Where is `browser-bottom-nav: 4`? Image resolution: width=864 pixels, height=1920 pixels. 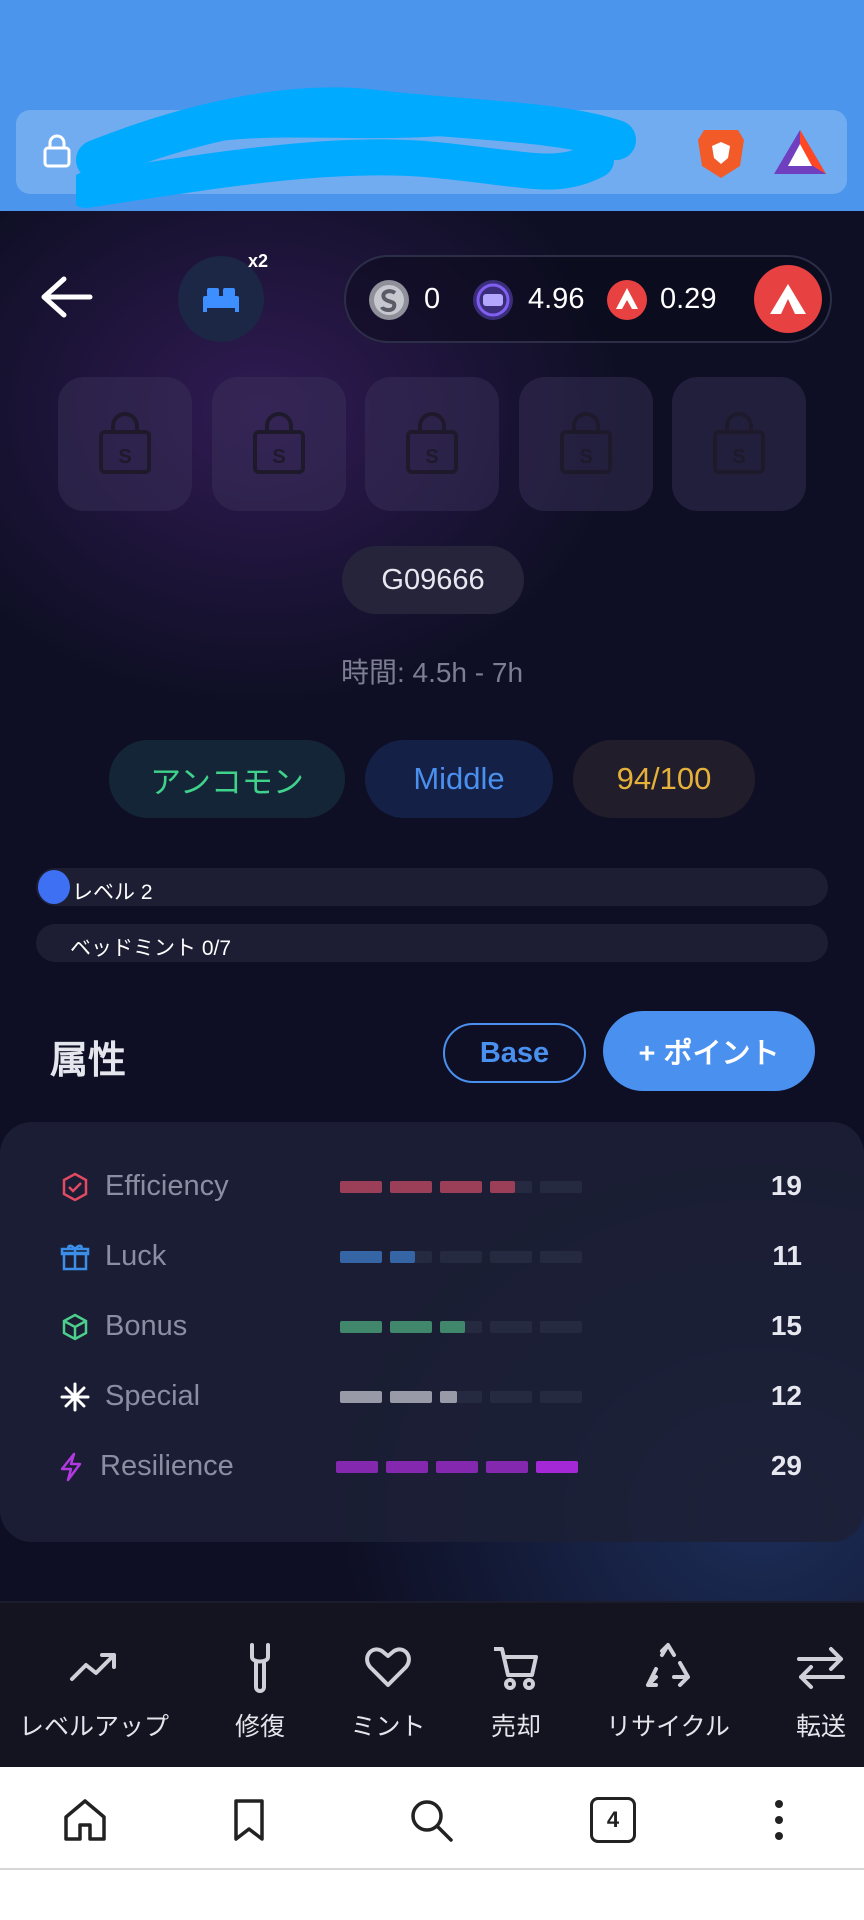
browser-bottom-nav: 4 is located at coordinates (432, 1818).